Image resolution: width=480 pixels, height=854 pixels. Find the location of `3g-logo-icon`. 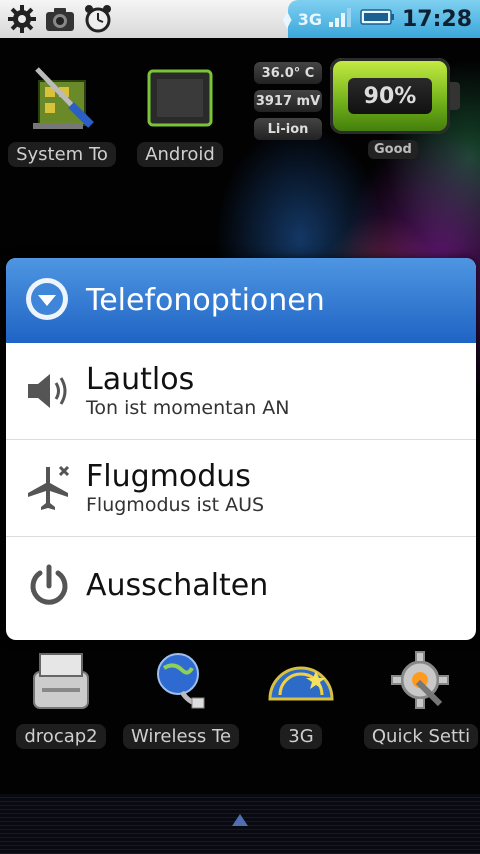

3g-logo-icon is located at coordinates (301, 681).